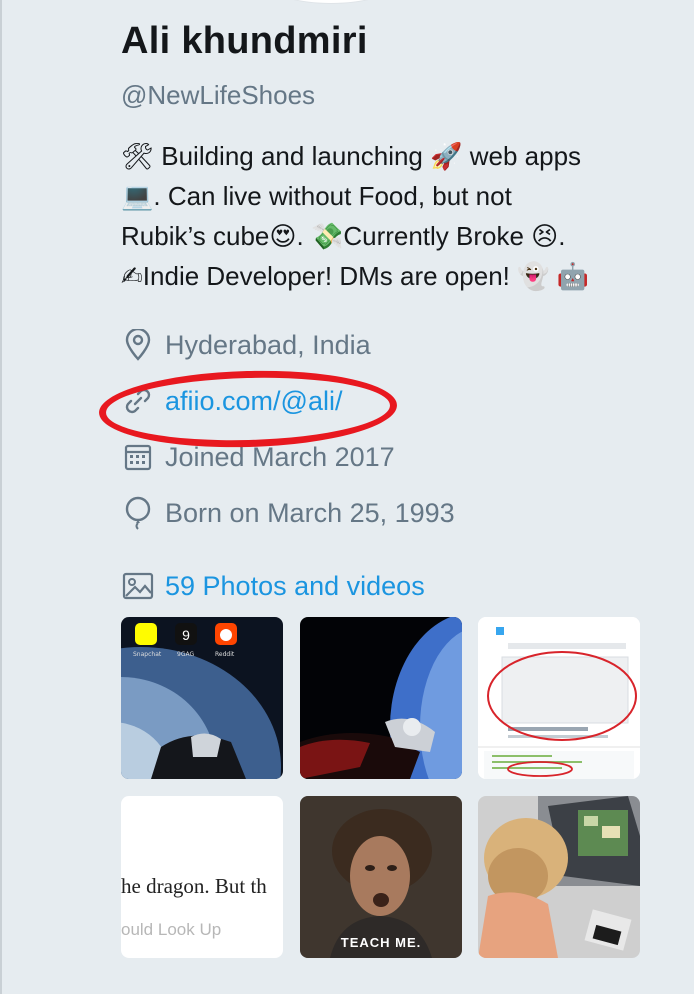 The image size is (694, 994). What do you see at coordinates (137, 197) in the screenshot?
I see `laptop-emoji: 💻` at bounding box center [137, 197].